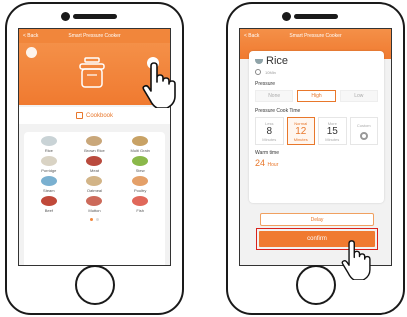 The height and width of the screenshot is (317, 407). I want to click on right-header: < Back Smart Pressure Cooker, so click(315, 36).